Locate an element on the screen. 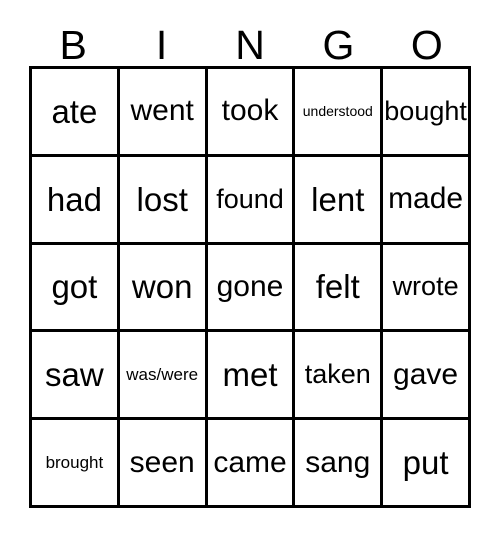  bingo-cell-label: gone is located at coordinates (250, 286).